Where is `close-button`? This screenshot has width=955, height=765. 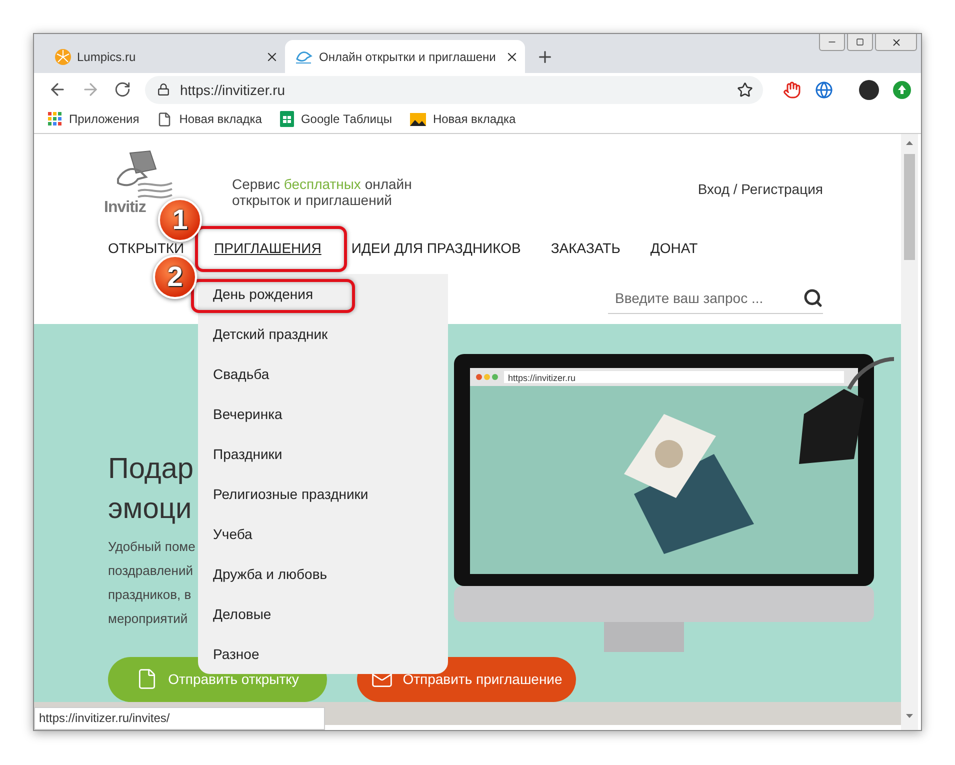
close-button is located at coordinates (896, 42).